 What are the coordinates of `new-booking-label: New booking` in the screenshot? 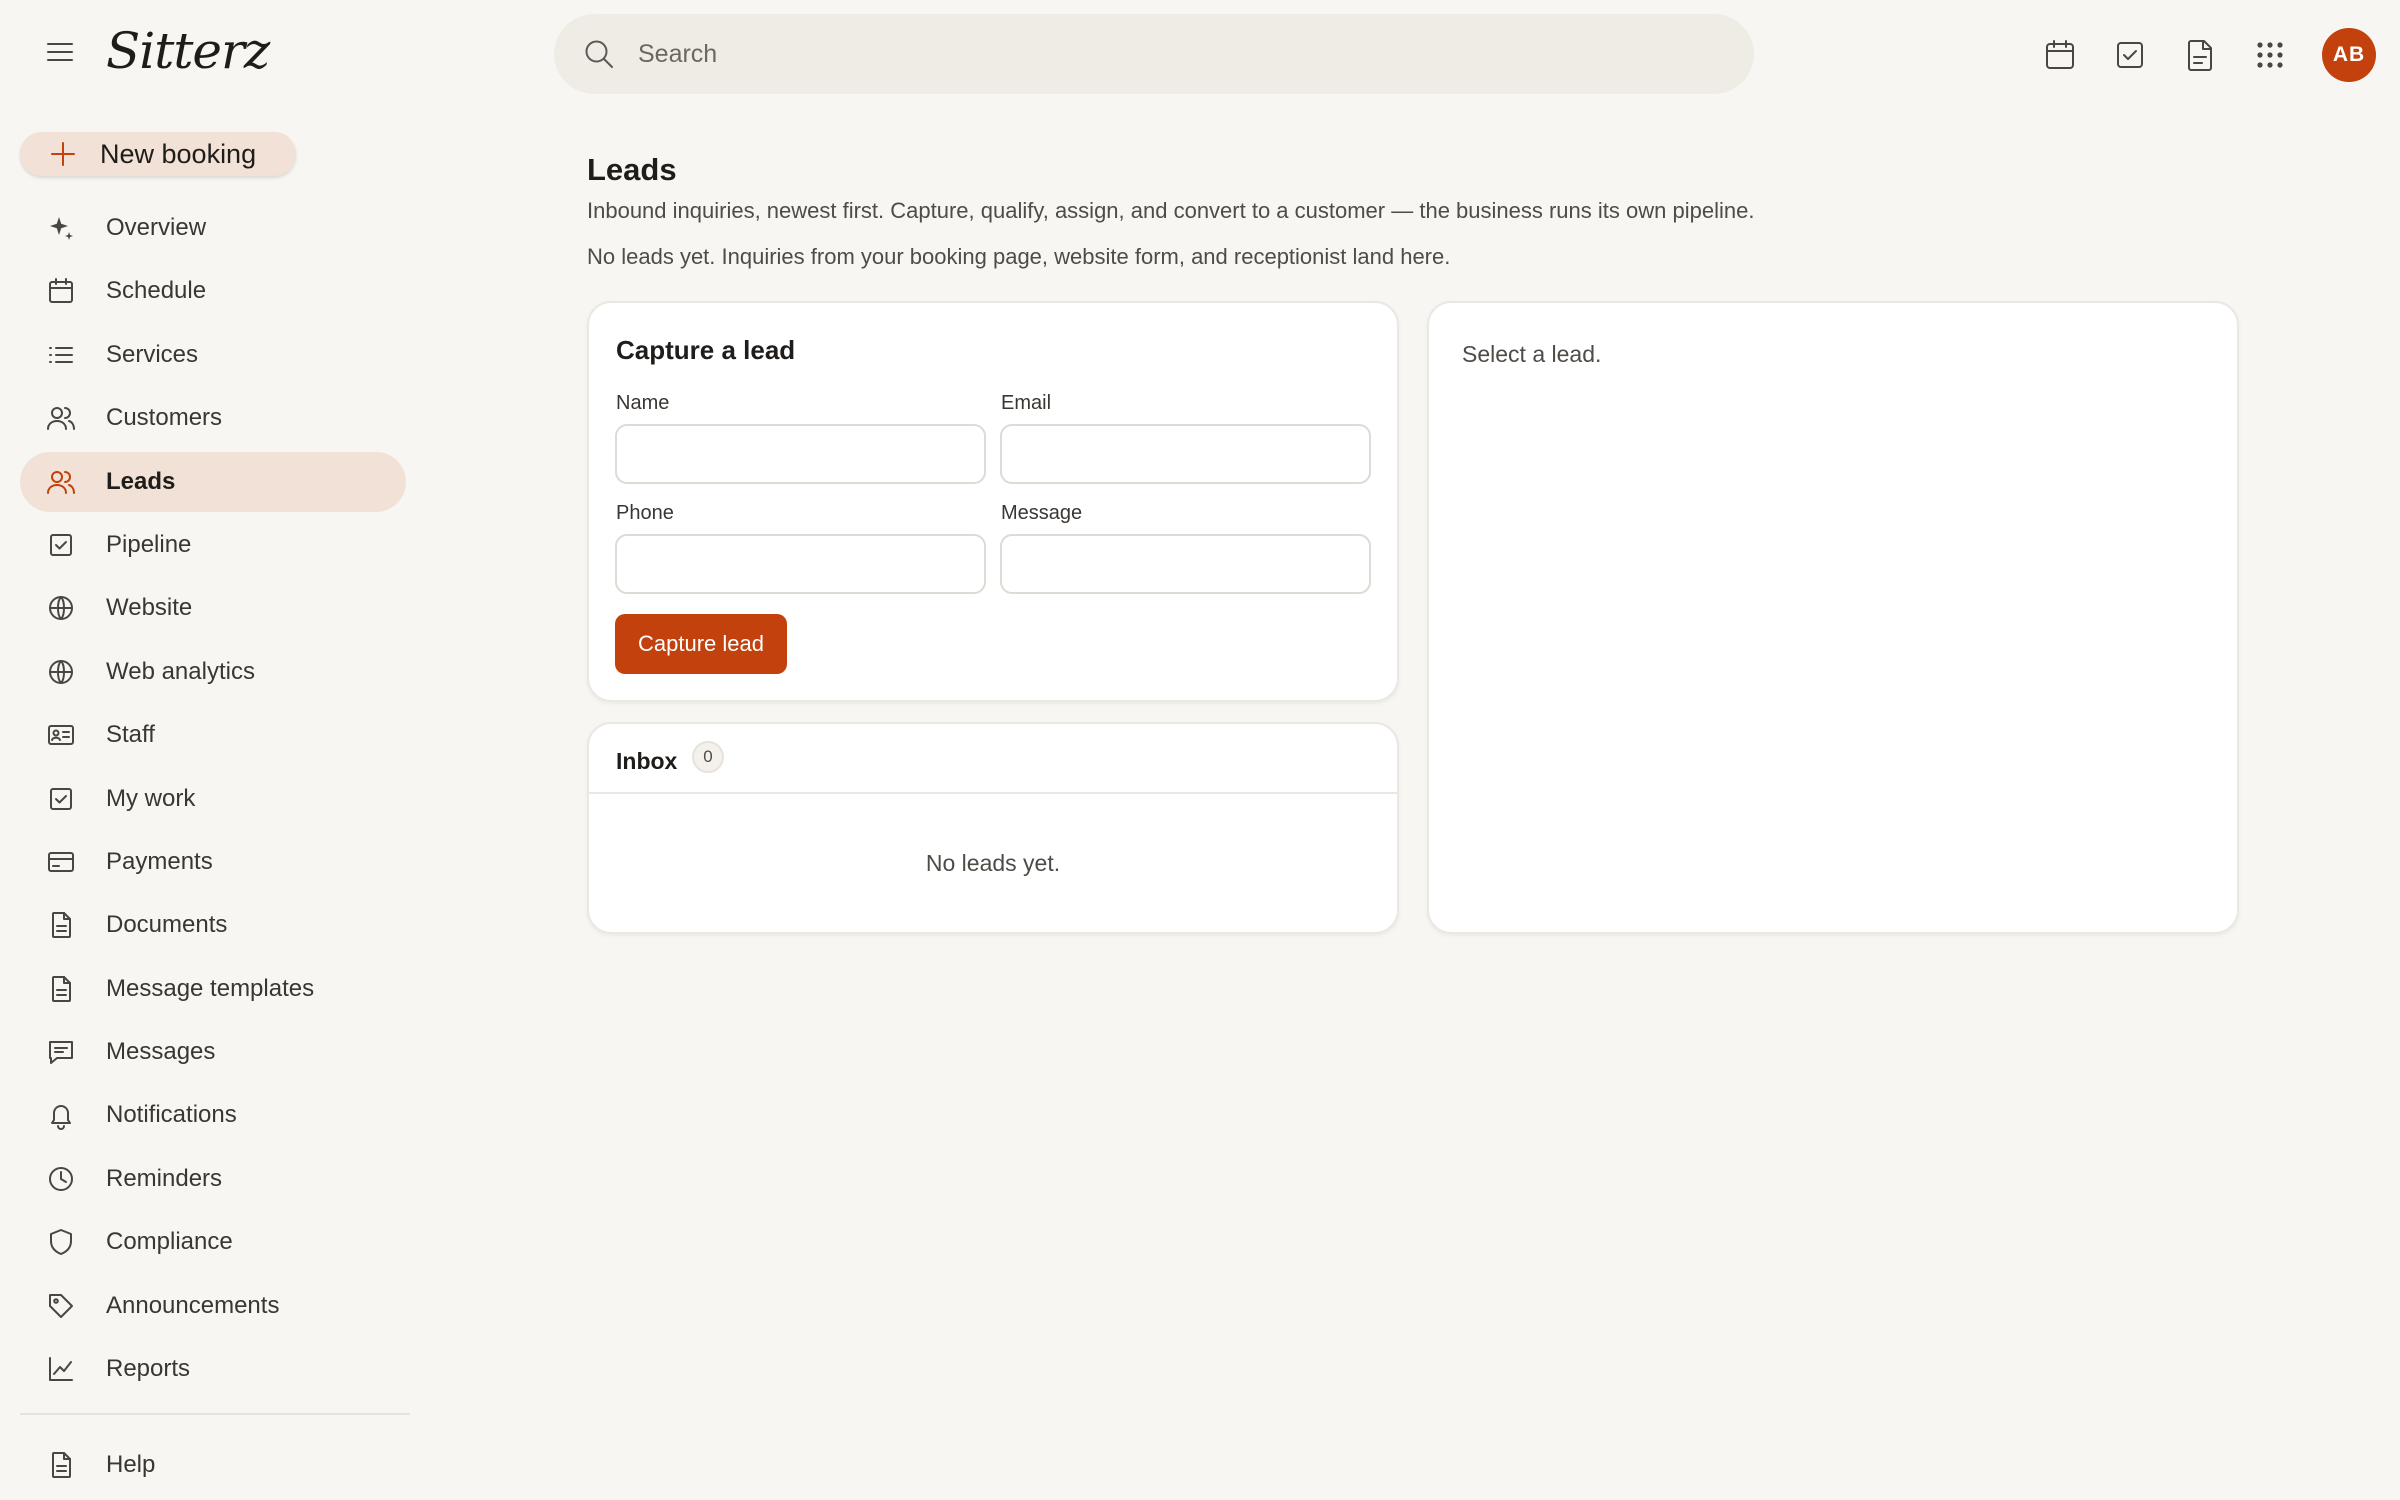 It's located at (178, 153).